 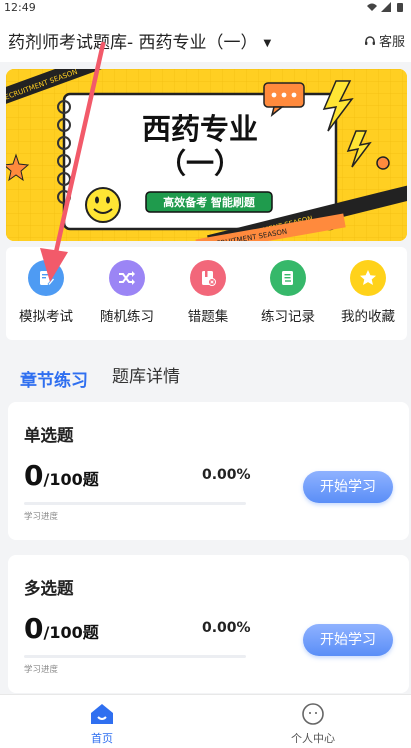 What do you see at coordinates (20, 7) in the screenshot?
I see `status-time: 12:49` at bounding box center [20, 7].